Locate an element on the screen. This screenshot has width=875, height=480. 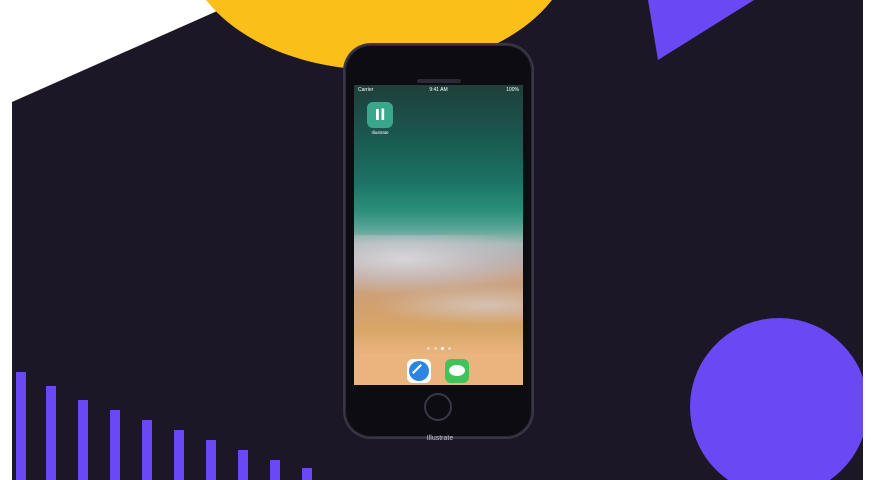
dock is located at coordinates (438, 369).